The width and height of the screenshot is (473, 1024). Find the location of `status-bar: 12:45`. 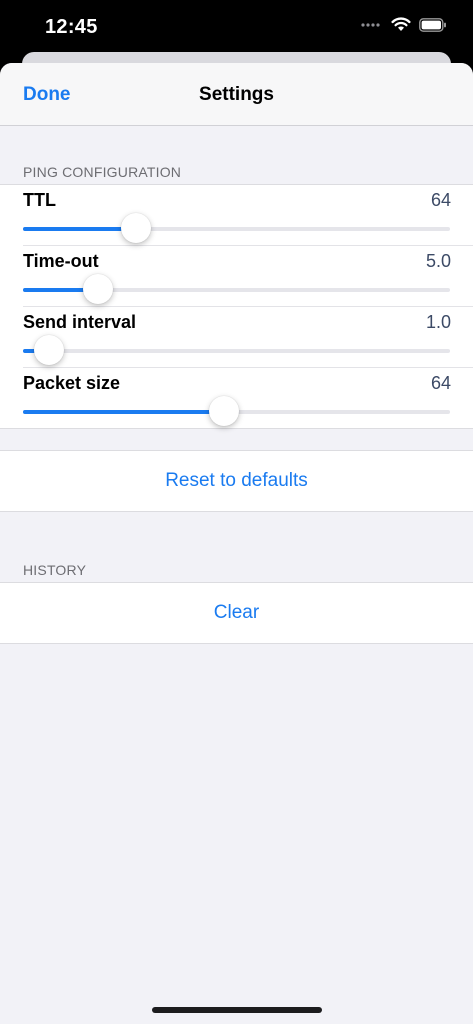

status-bar: 12:45 is located at coordinates (236, 28).